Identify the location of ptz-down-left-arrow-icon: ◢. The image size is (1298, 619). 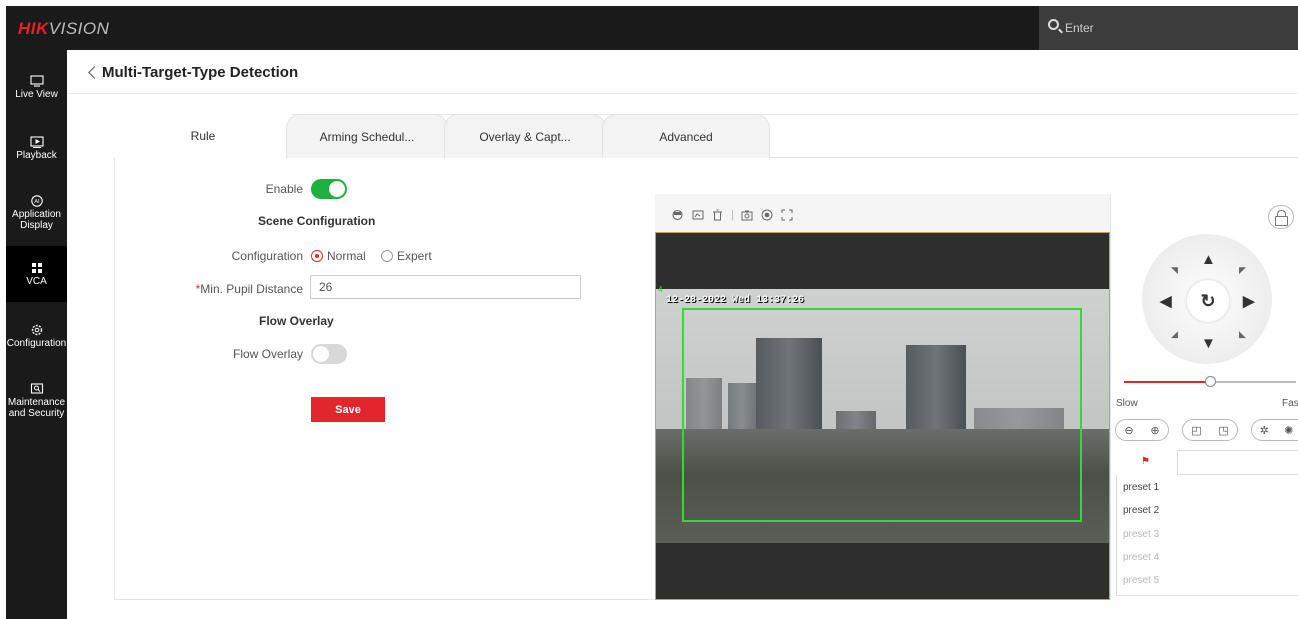
(1174, 334).